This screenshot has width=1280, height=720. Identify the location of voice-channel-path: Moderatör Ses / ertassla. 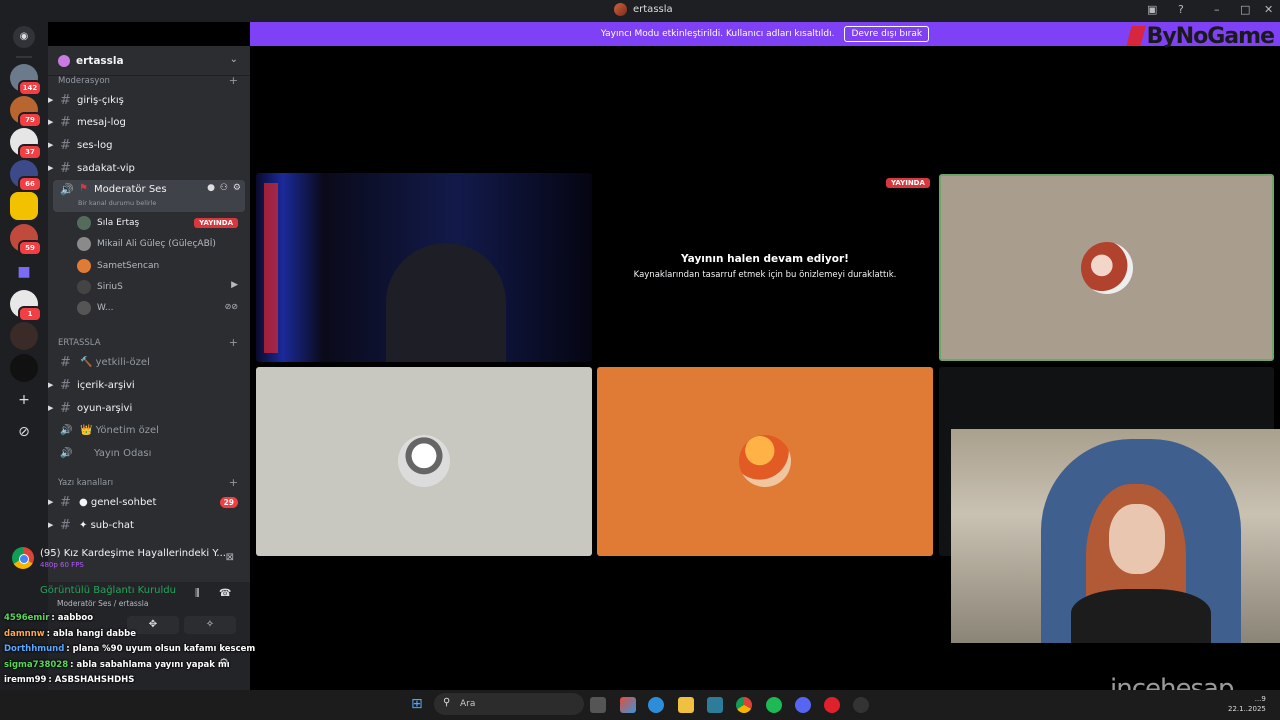
(102, 603).